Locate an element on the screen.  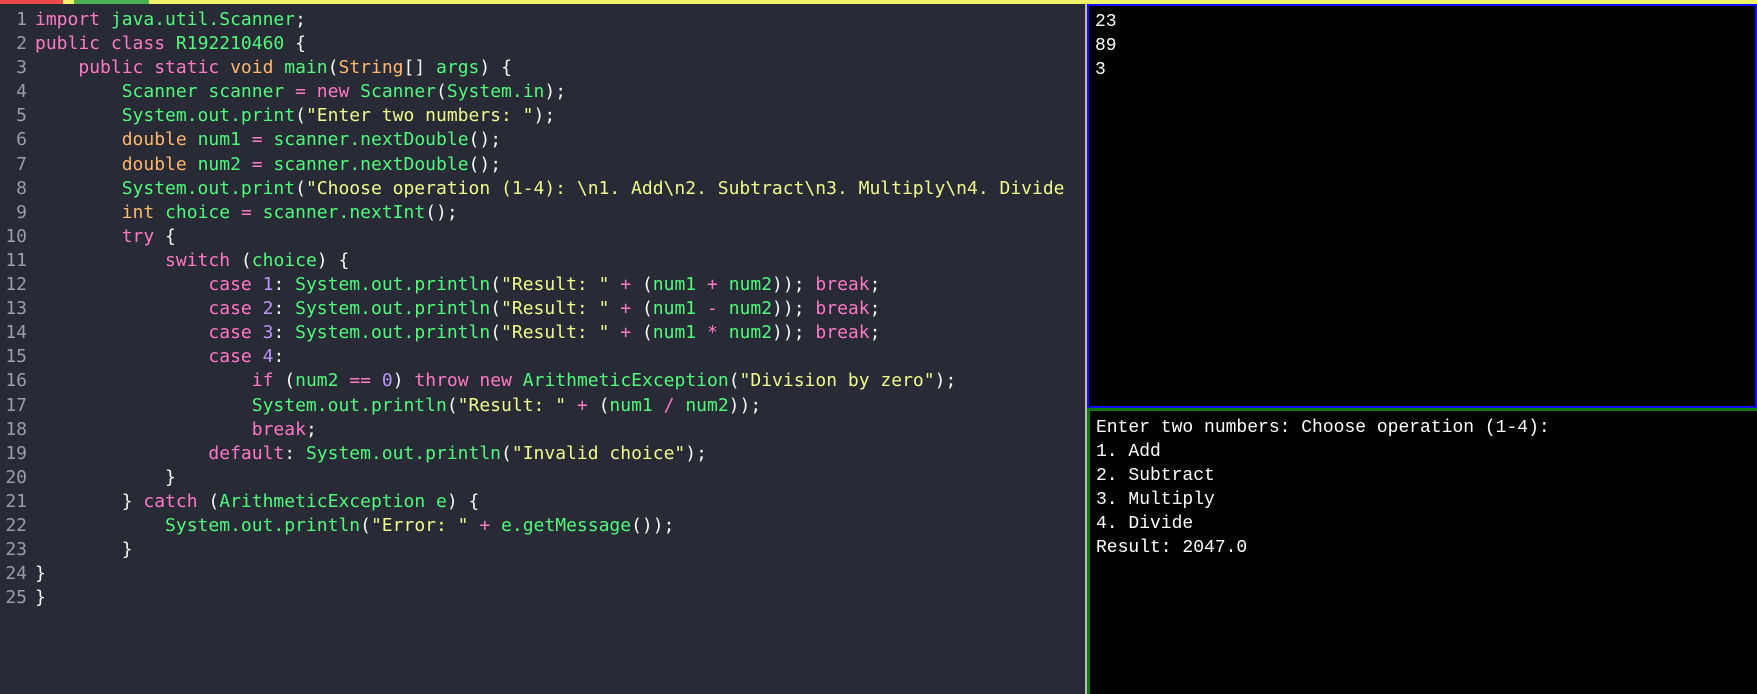
code-line: 11 switch (choice) { is located at coordinates (532, 261).